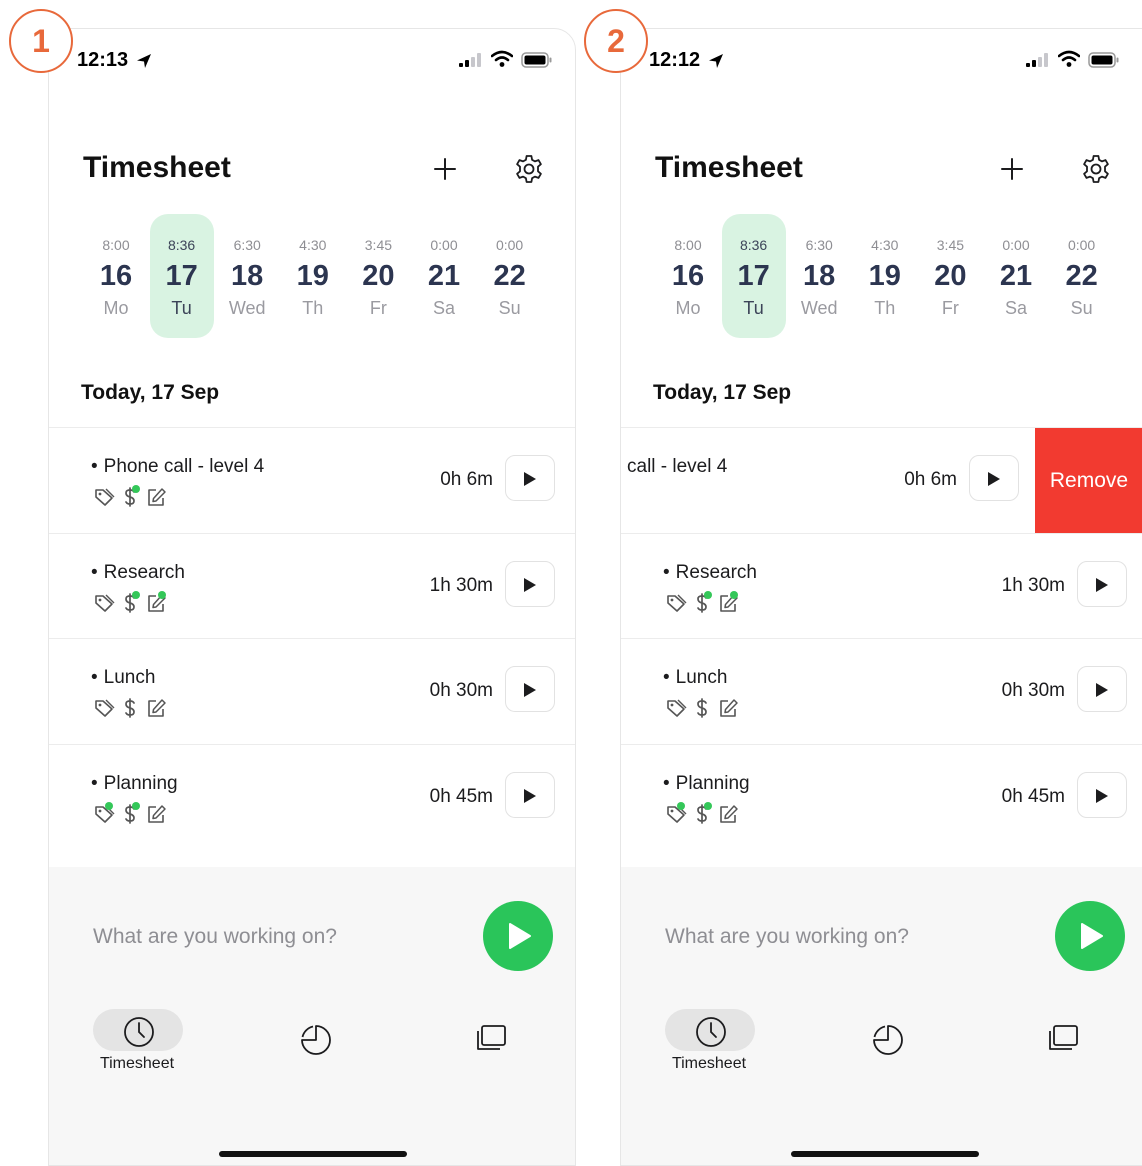  I want to click on time-entry-row: call - level 4 0h 6m Remove, so click(881, 480).